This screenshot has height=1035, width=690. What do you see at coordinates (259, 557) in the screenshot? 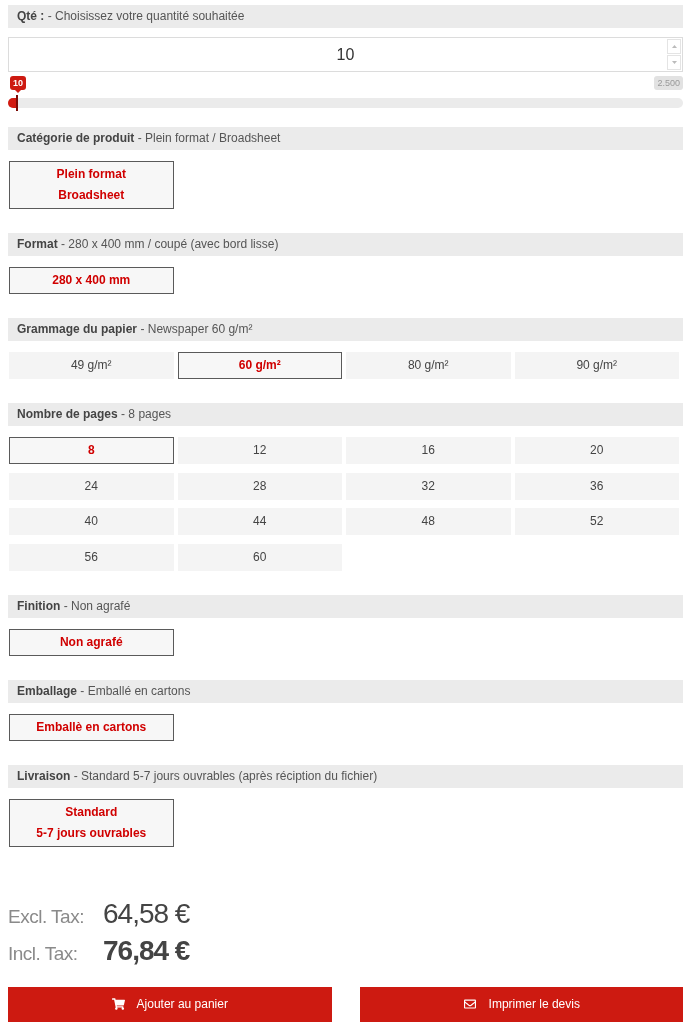
I see `option-button: 60` at bounding box center [259, 557].